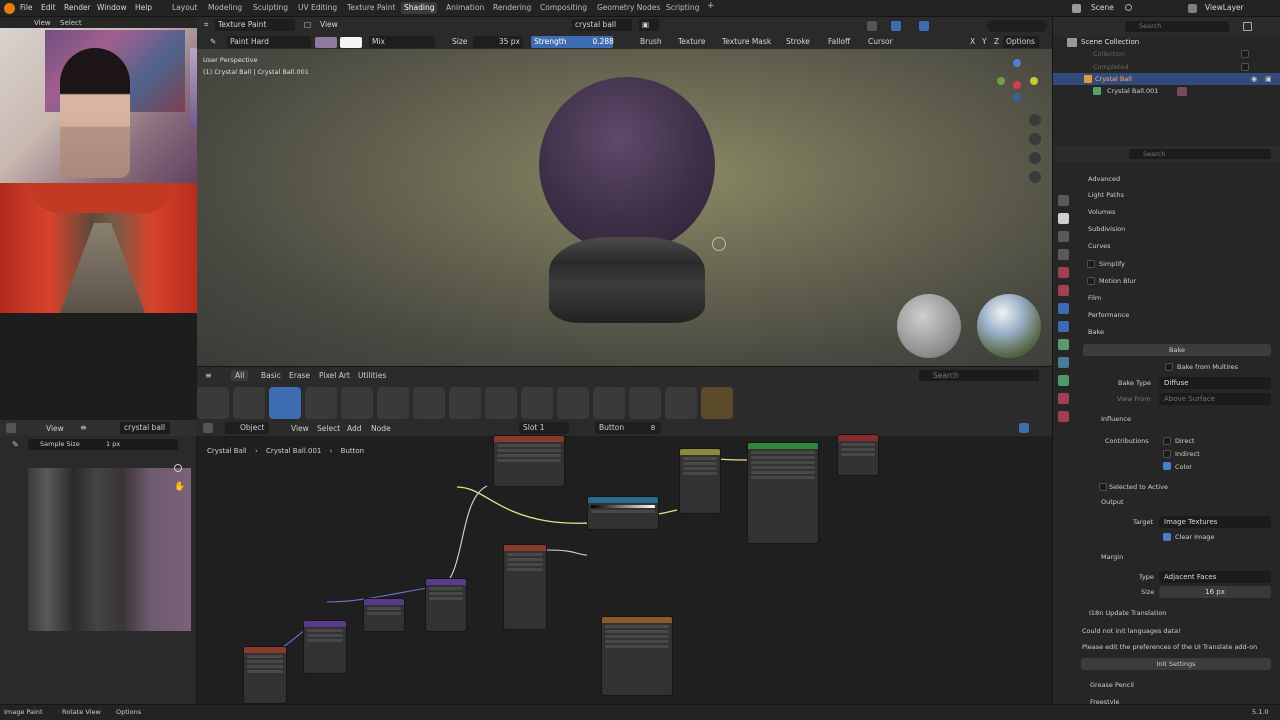 The width and height of the screenshot is (1280, 720). Describe the element at coordinates (1254, 79) in the screenshot. I see `eye-icon: ◉` at that location.